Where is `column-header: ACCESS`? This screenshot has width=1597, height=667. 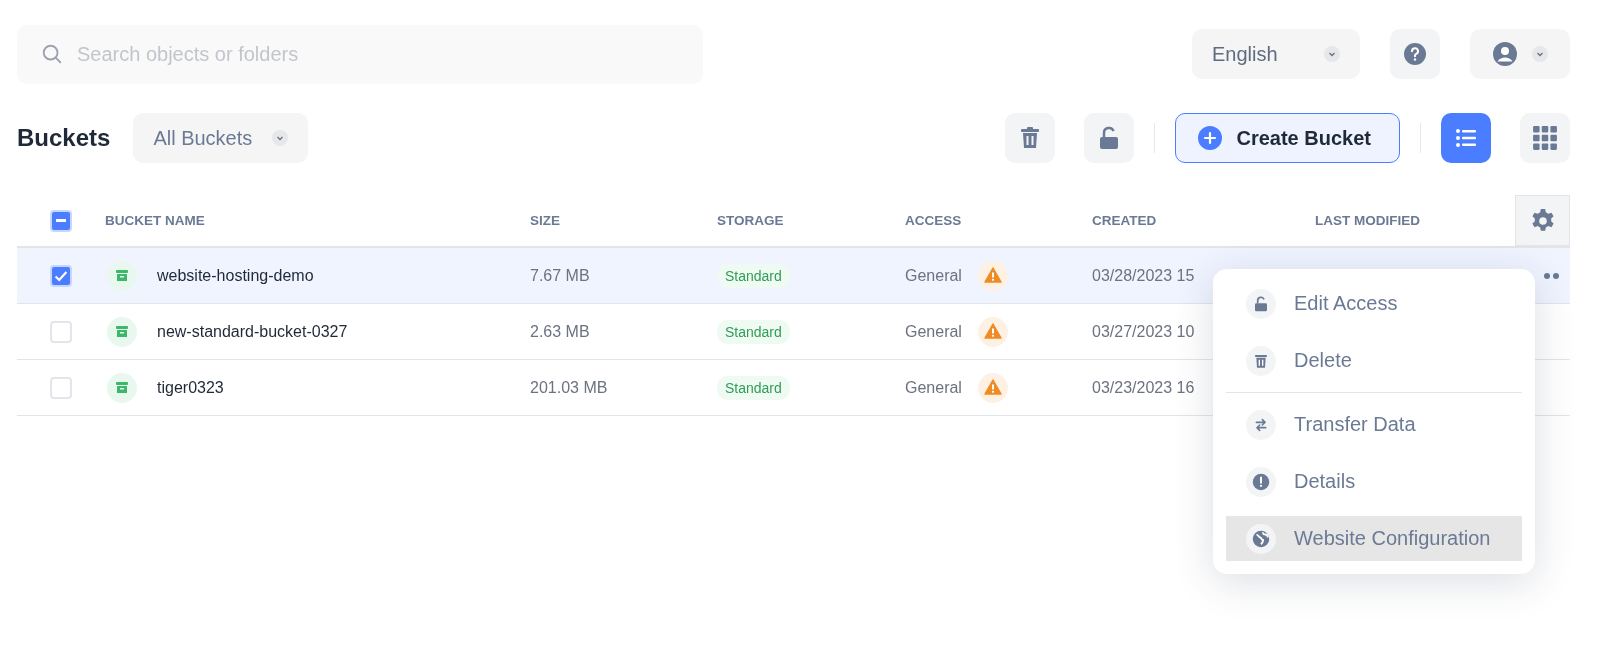
column-header: ACCESS is located at coordinates (933, 220).